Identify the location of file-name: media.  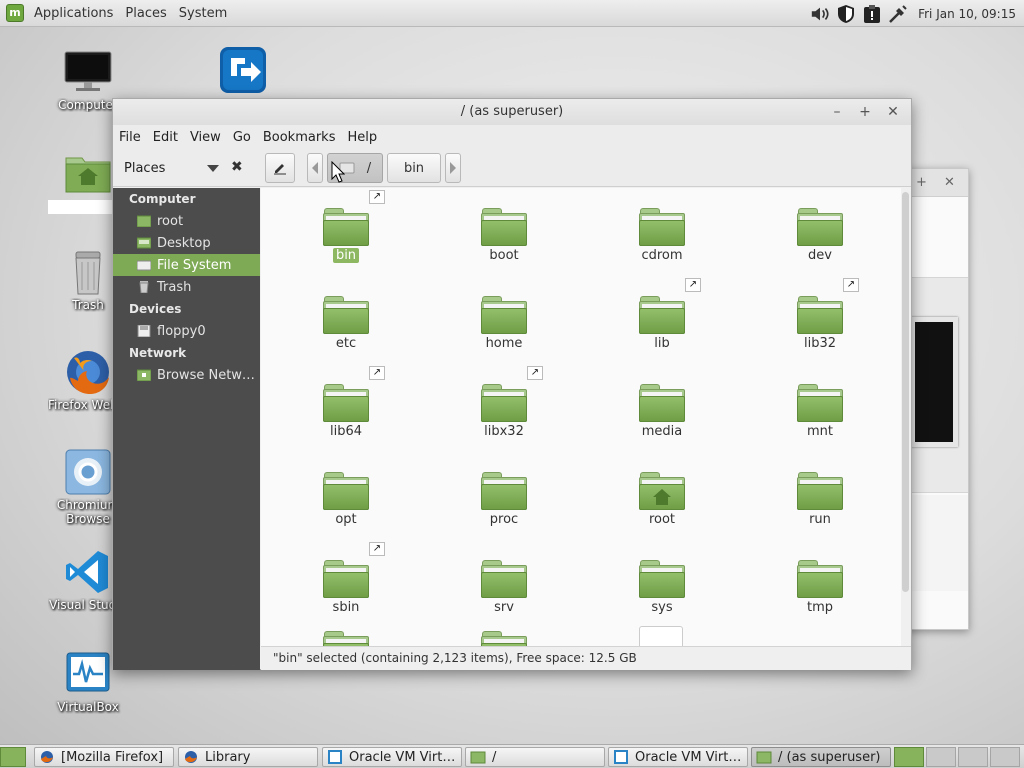
(662, 431).